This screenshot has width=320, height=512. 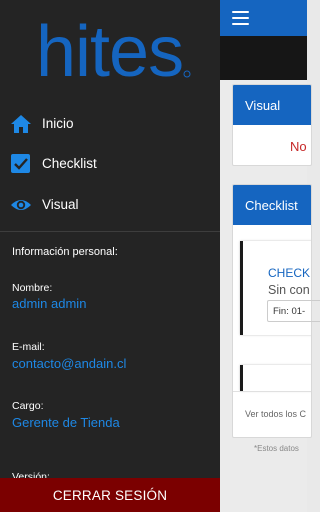 What do you see at coordinates (69, 163) in the screenshot?
I see `nav-item-label: Checklist` at bounding box center [69, 163].